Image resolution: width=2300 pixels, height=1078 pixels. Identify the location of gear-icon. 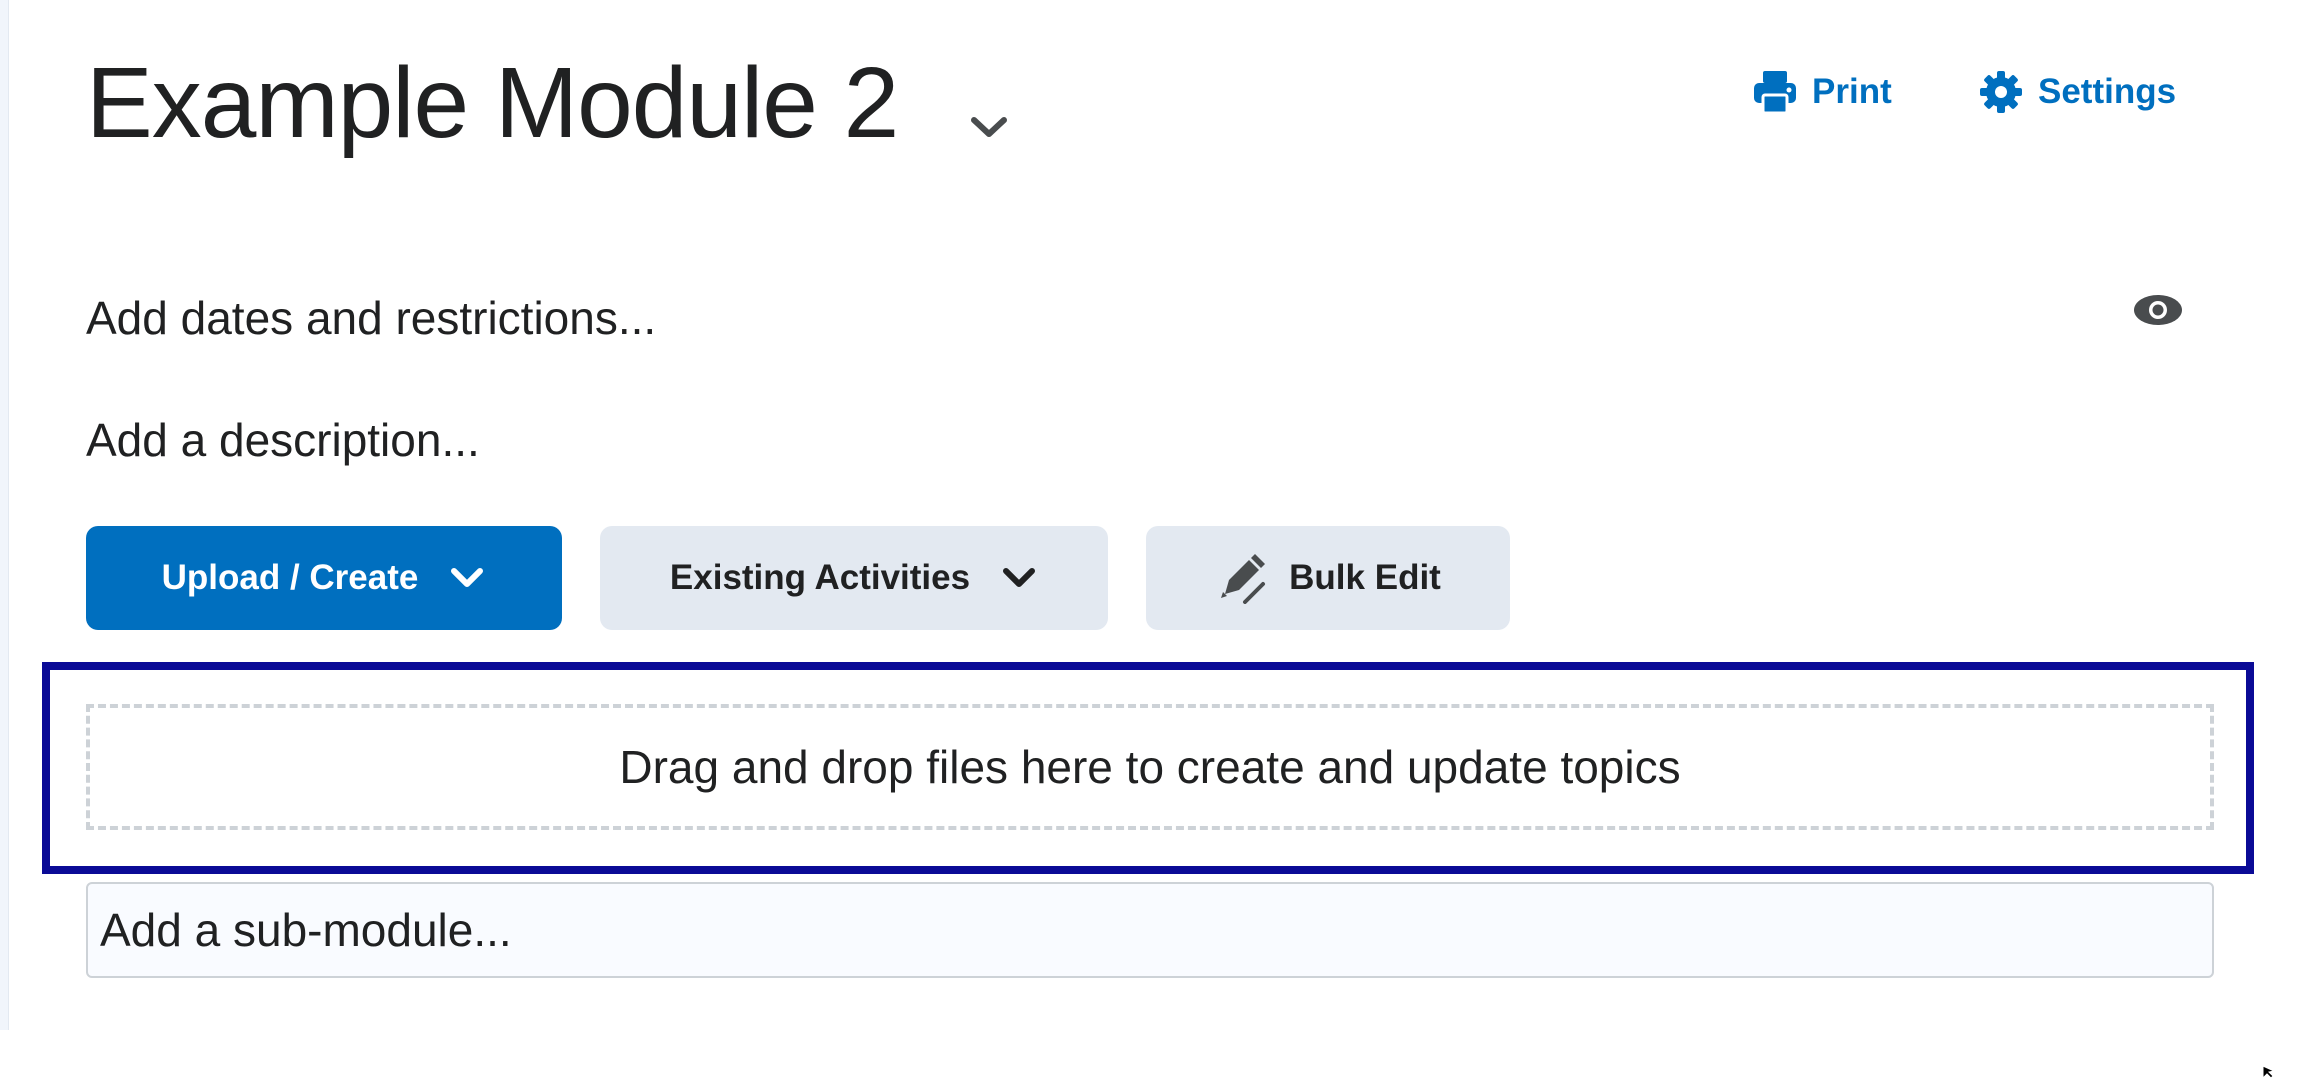
(2001, 92).